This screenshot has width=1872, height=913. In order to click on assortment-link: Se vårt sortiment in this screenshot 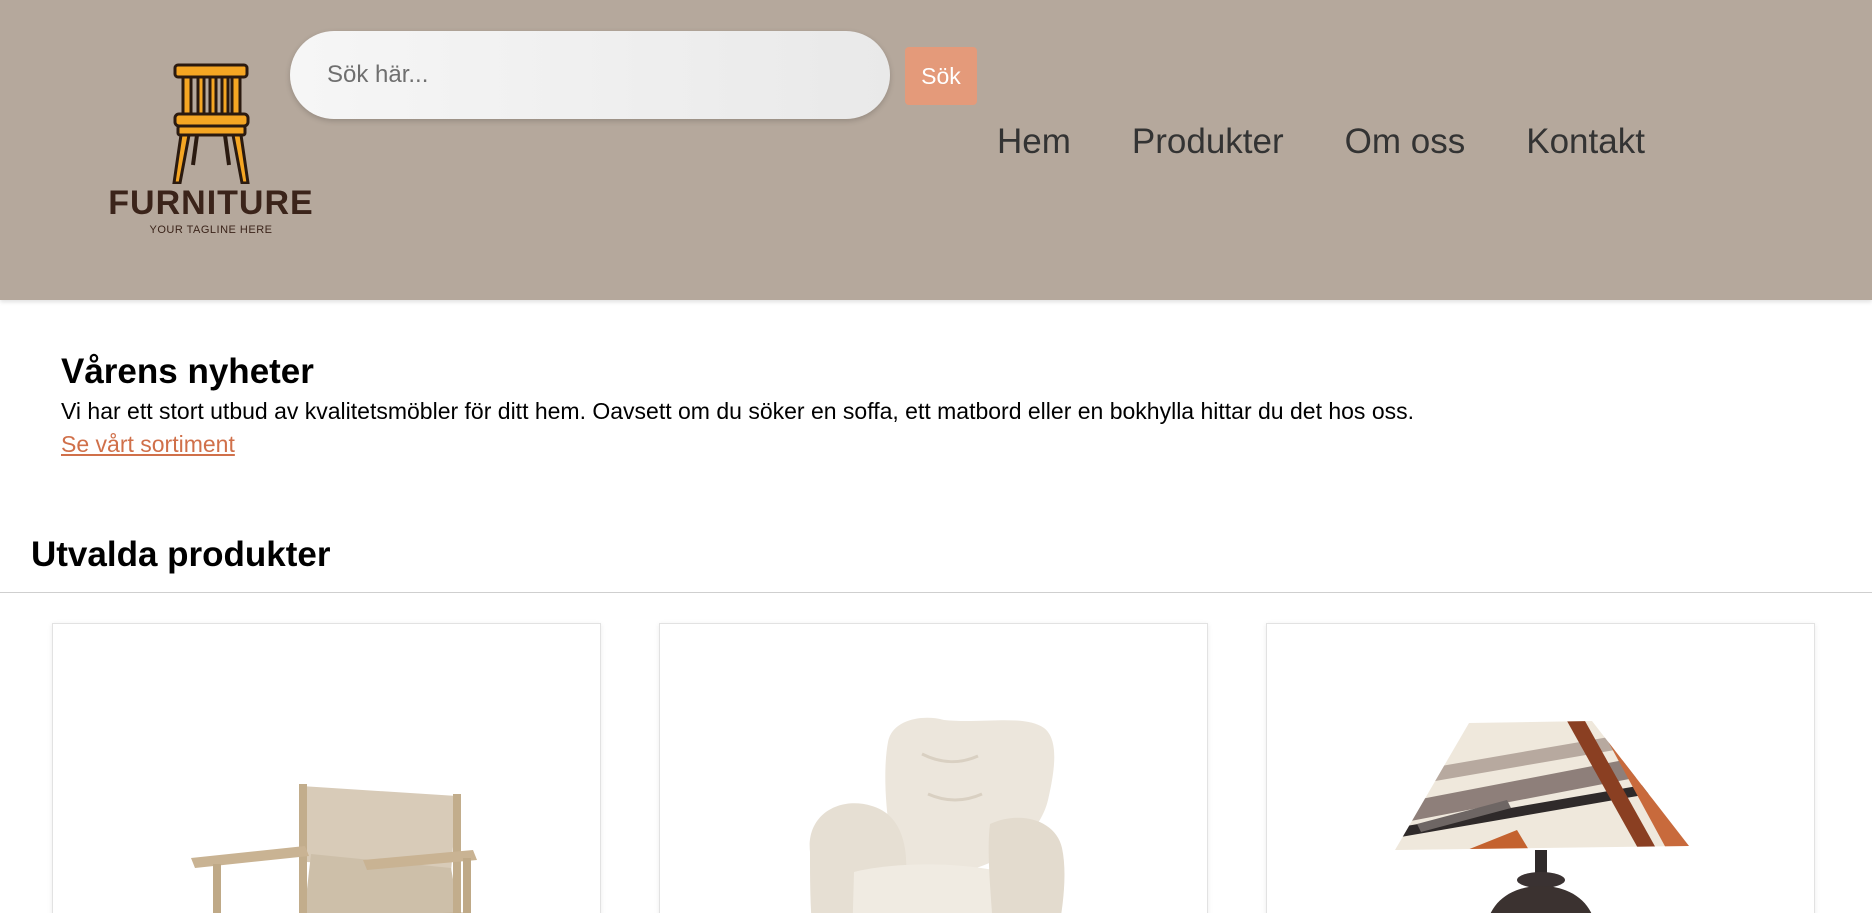, I will do `click(148, 444)`.